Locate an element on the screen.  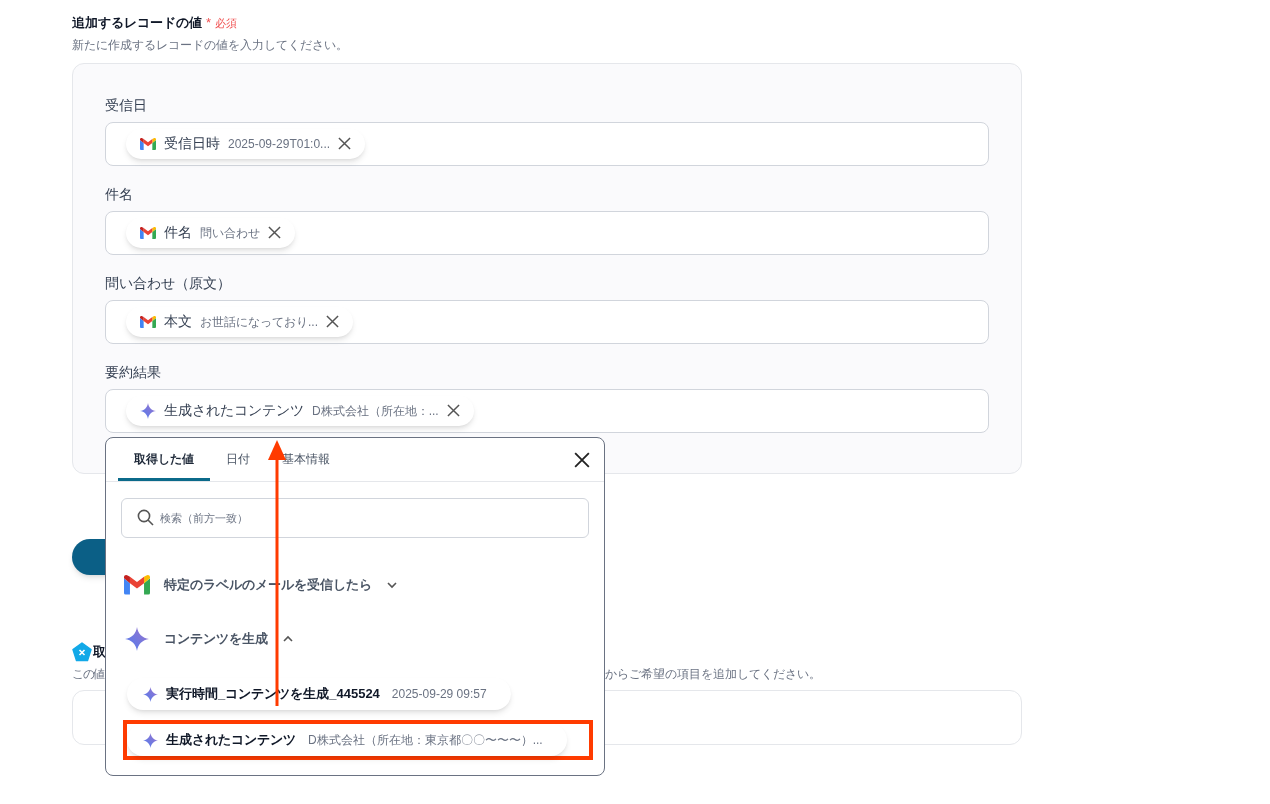
field-label: 問い合わせ（原文） is located at coordinates (168, 282).